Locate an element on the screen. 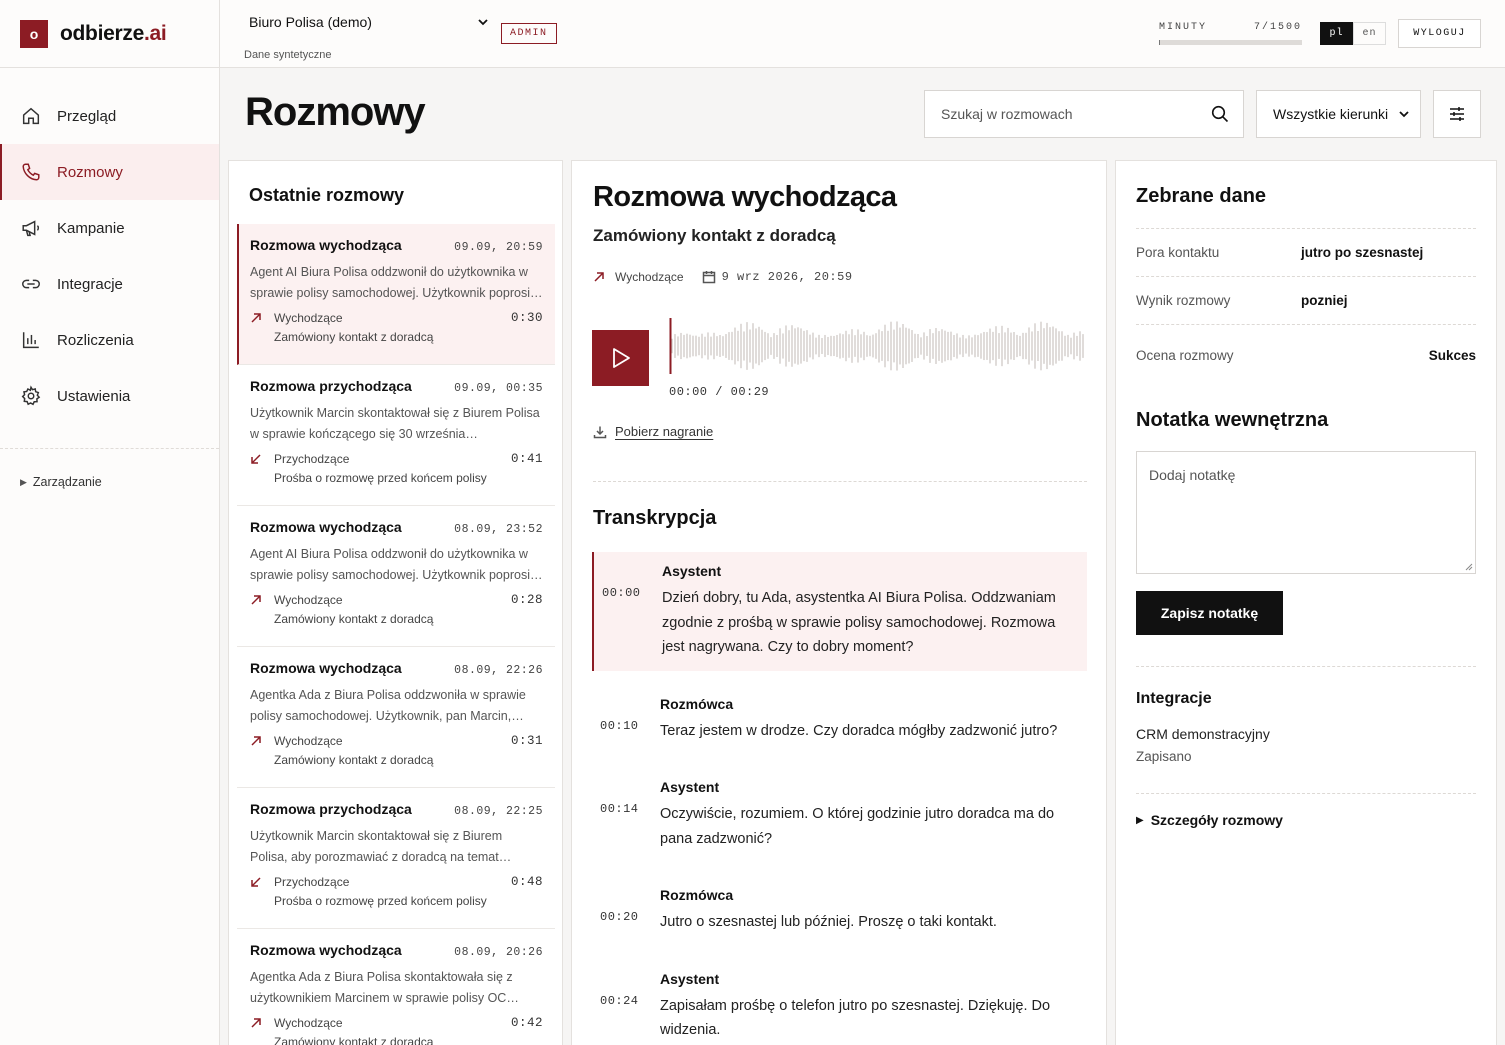 The width and height of the screenshot is (1505, 1045). incoming-arrow-icon is located at coordinates (256, 459).